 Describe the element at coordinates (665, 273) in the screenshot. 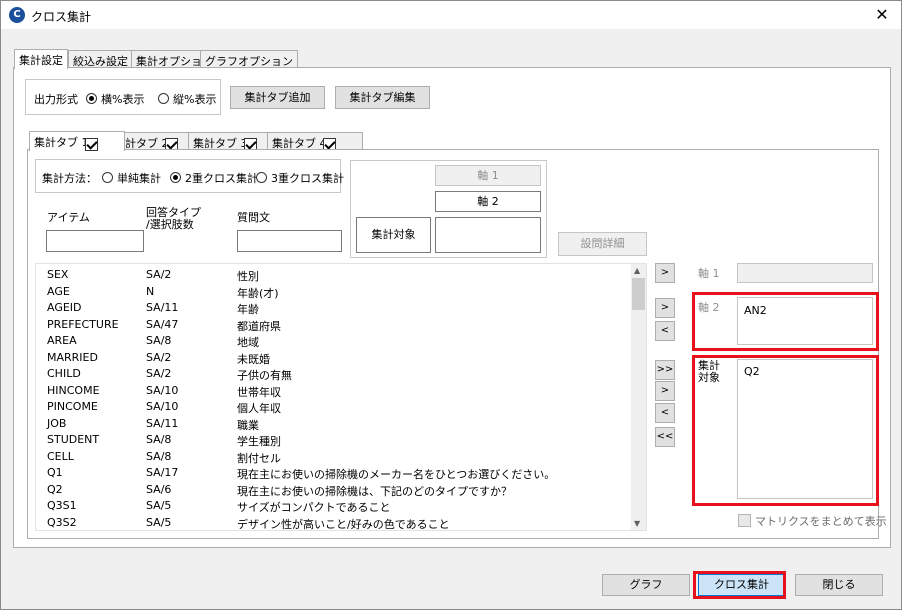

I see `axis1-add-button: >` at that location.